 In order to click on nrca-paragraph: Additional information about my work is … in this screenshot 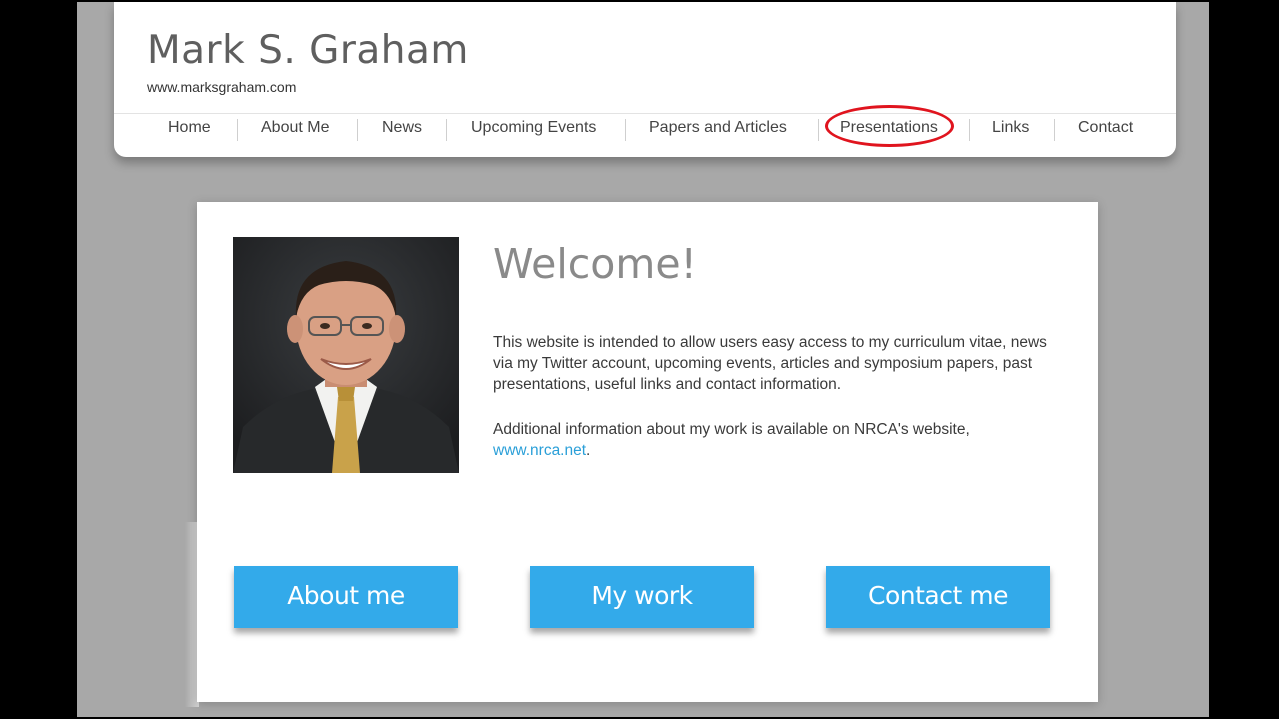, I will do `click(778, 440)`.